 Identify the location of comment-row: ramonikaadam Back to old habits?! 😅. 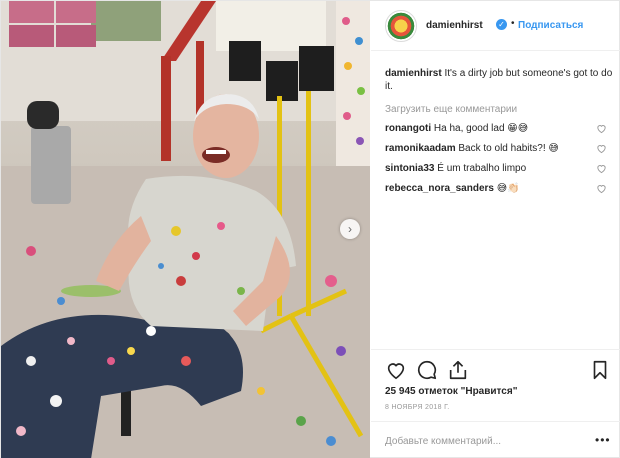
(500, 149).